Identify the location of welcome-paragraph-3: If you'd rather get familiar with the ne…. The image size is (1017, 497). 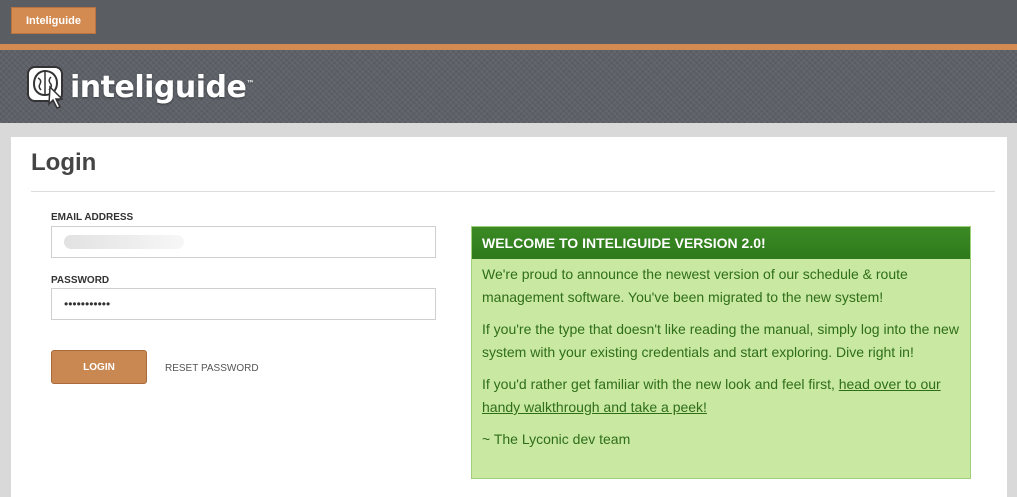
(711, 395).